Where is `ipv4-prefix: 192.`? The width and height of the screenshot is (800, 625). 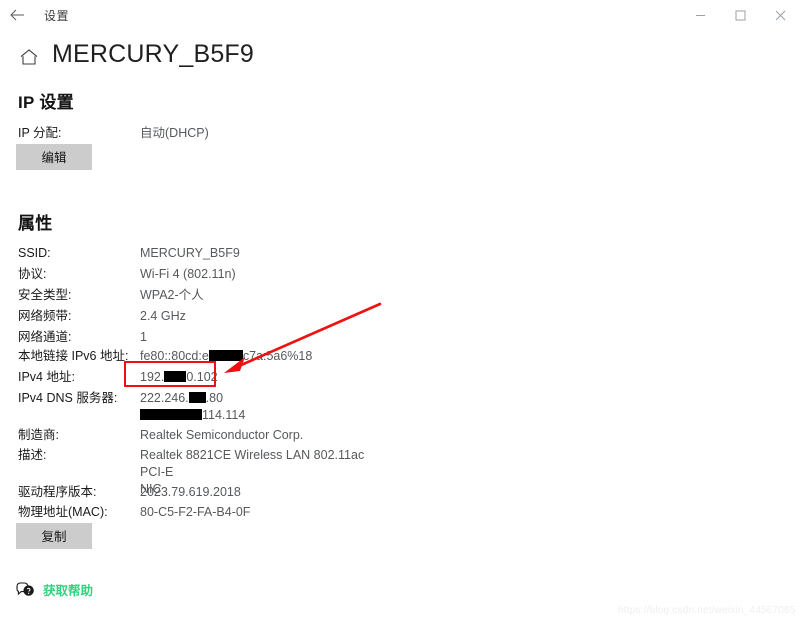
ipv4-prefix: 192. is located at coordinates (152, 377).